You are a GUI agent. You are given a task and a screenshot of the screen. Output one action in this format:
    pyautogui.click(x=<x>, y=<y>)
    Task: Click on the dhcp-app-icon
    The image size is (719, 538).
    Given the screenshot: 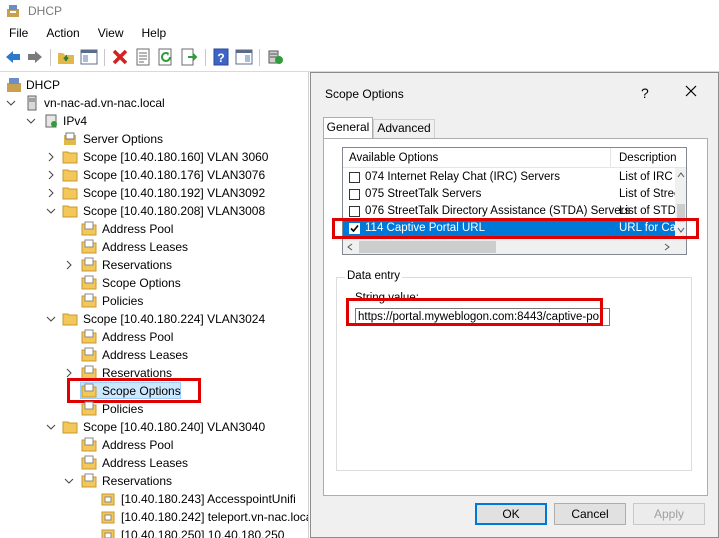 What is the action you would take?
    pyautogui.click(x=13, y=11)
    